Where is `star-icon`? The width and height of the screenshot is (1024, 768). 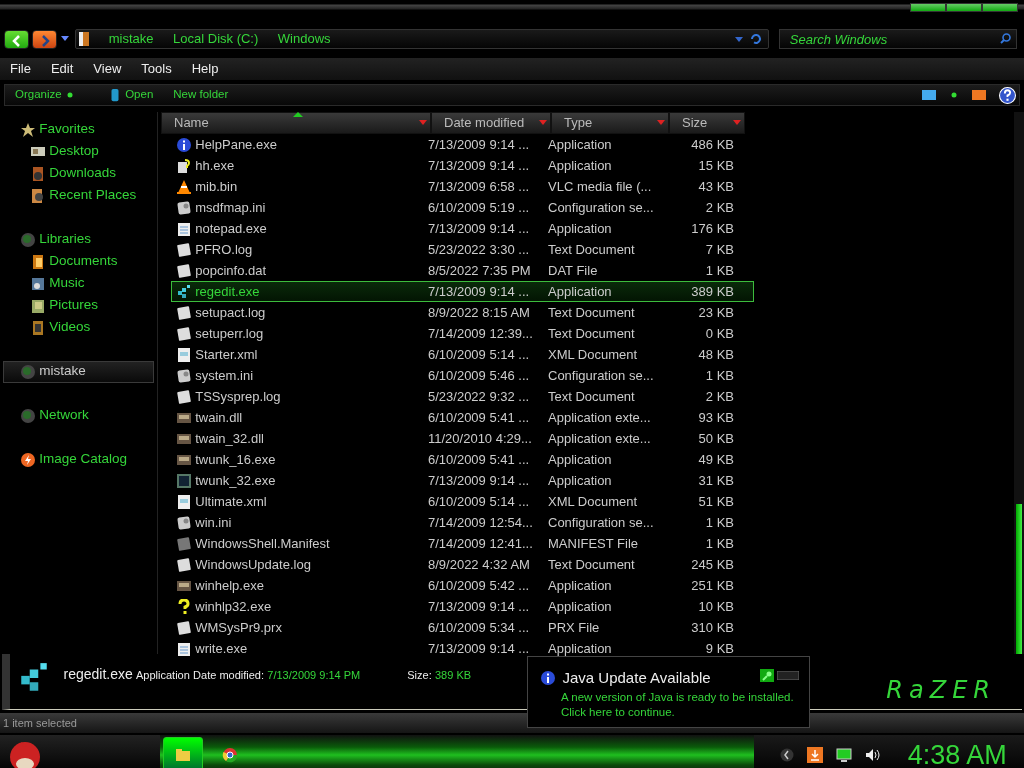
star-icon is located at coordinates (28, 129).